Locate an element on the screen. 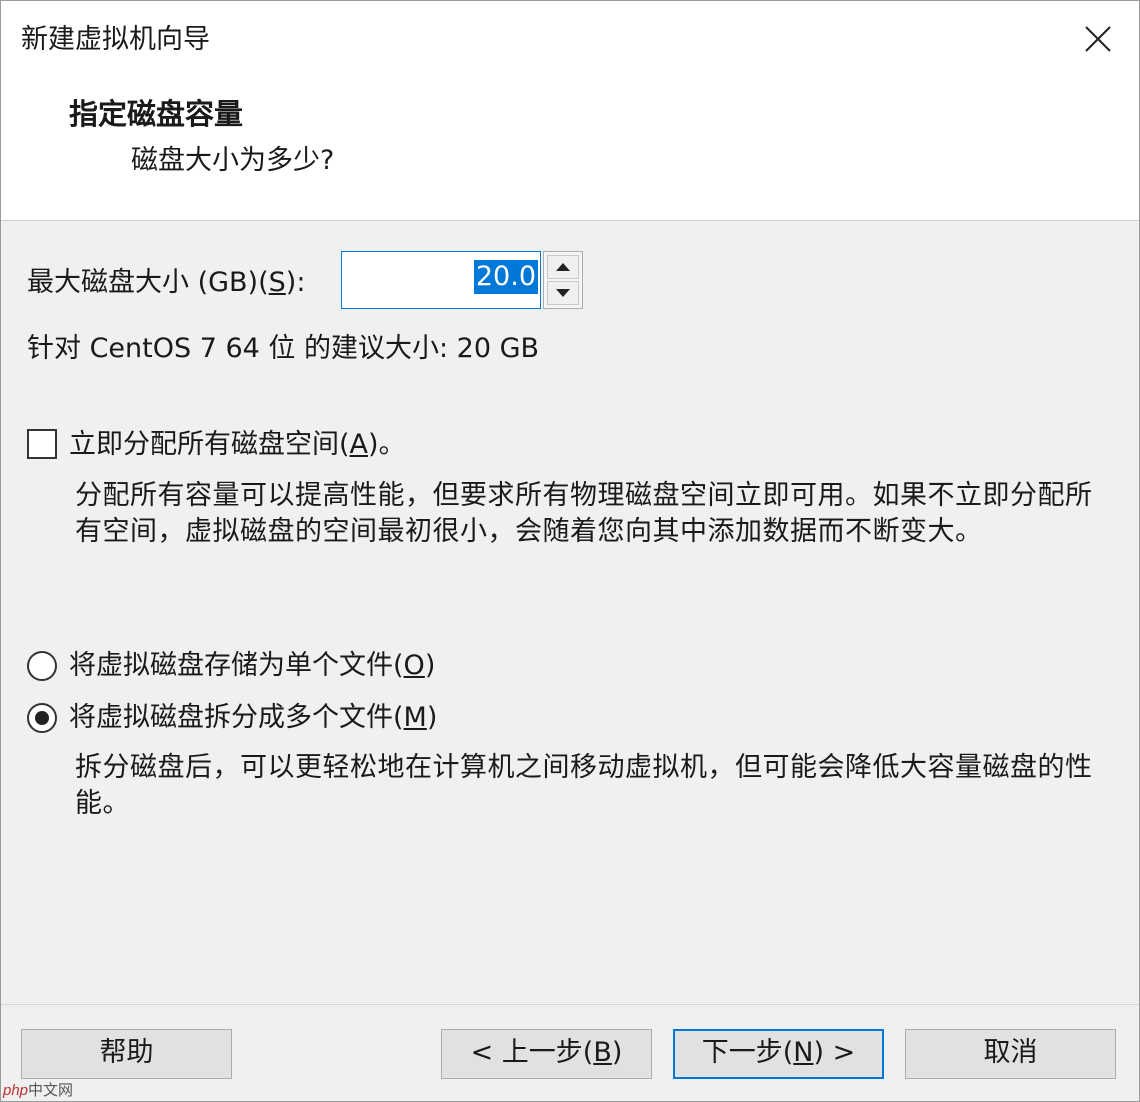  watermark: php中文网 is located at coordinates (38, 1091).